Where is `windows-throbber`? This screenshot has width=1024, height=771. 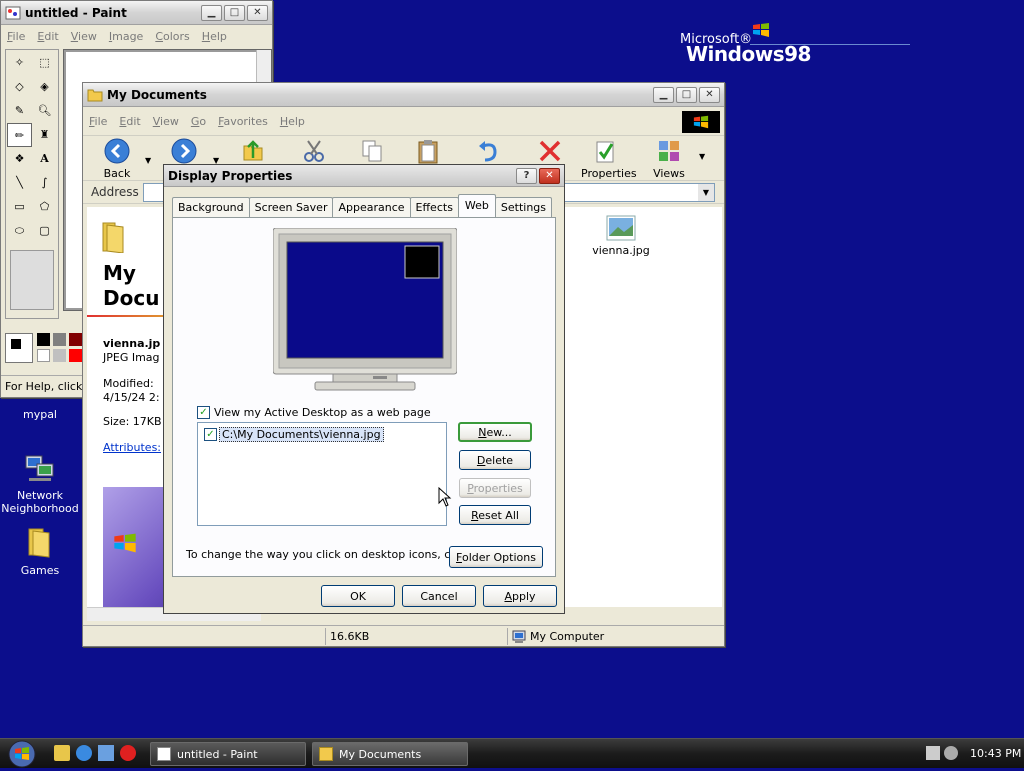
windows-throbber is located at coordinates (701, 122).